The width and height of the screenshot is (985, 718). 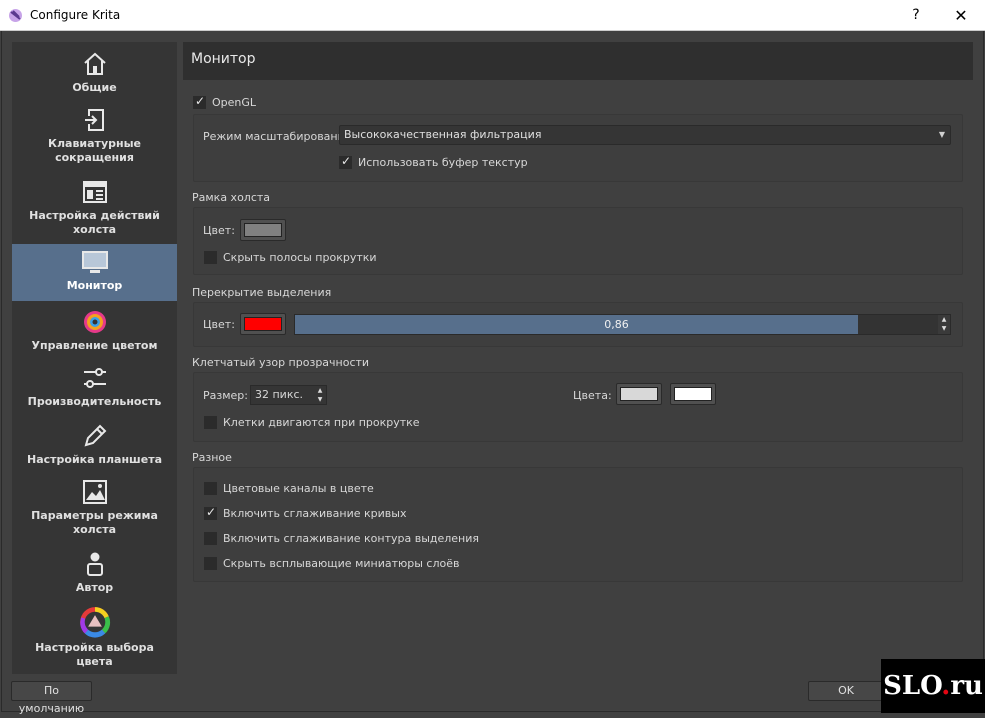 What do you see at coordinates (645, 135) in the screenshot?
I see `scaling-mode-select: Высококачественная фильтрация ▼` at bounding box center [645, 135].